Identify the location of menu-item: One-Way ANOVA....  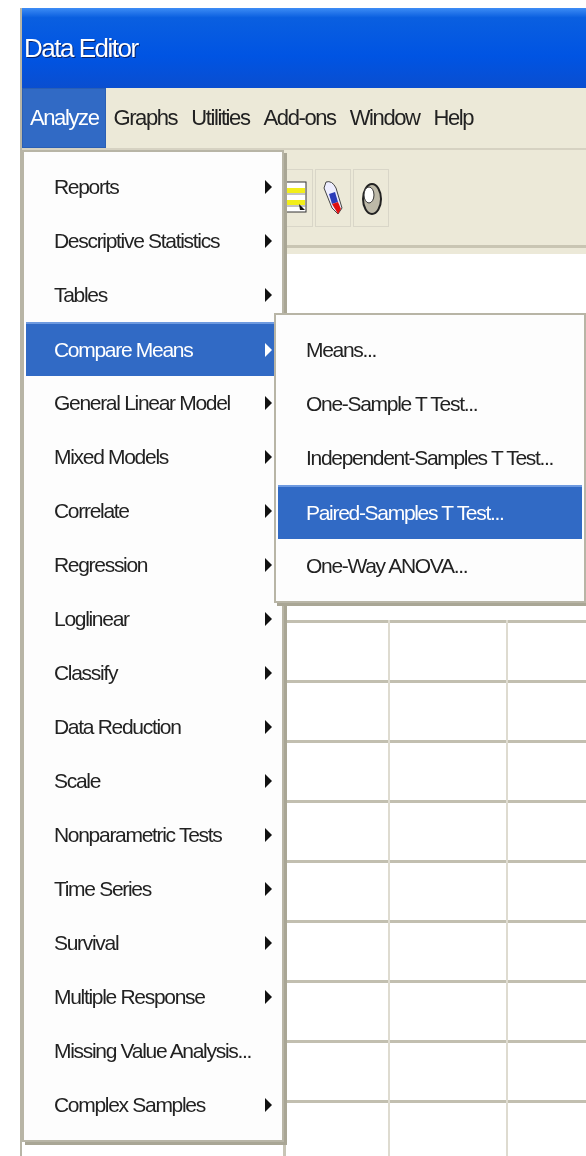
(430, 566).